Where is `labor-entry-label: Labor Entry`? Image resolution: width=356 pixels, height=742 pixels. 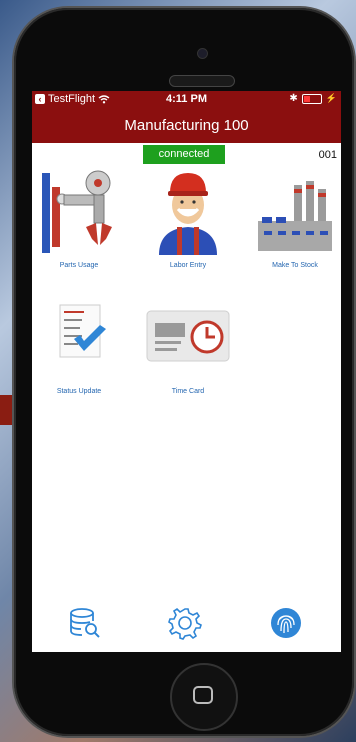 labor-entry-label: Labor Entry is located at coordinates (188, 265).